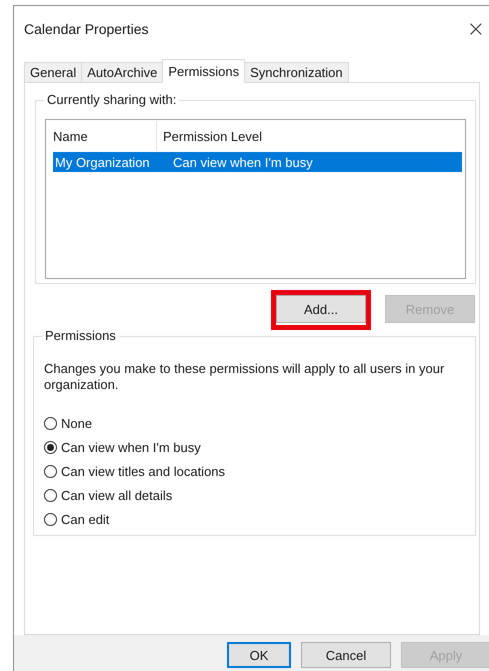  I want to click on list-row: My Organization Can view when I'm busy, so click(257, 162).